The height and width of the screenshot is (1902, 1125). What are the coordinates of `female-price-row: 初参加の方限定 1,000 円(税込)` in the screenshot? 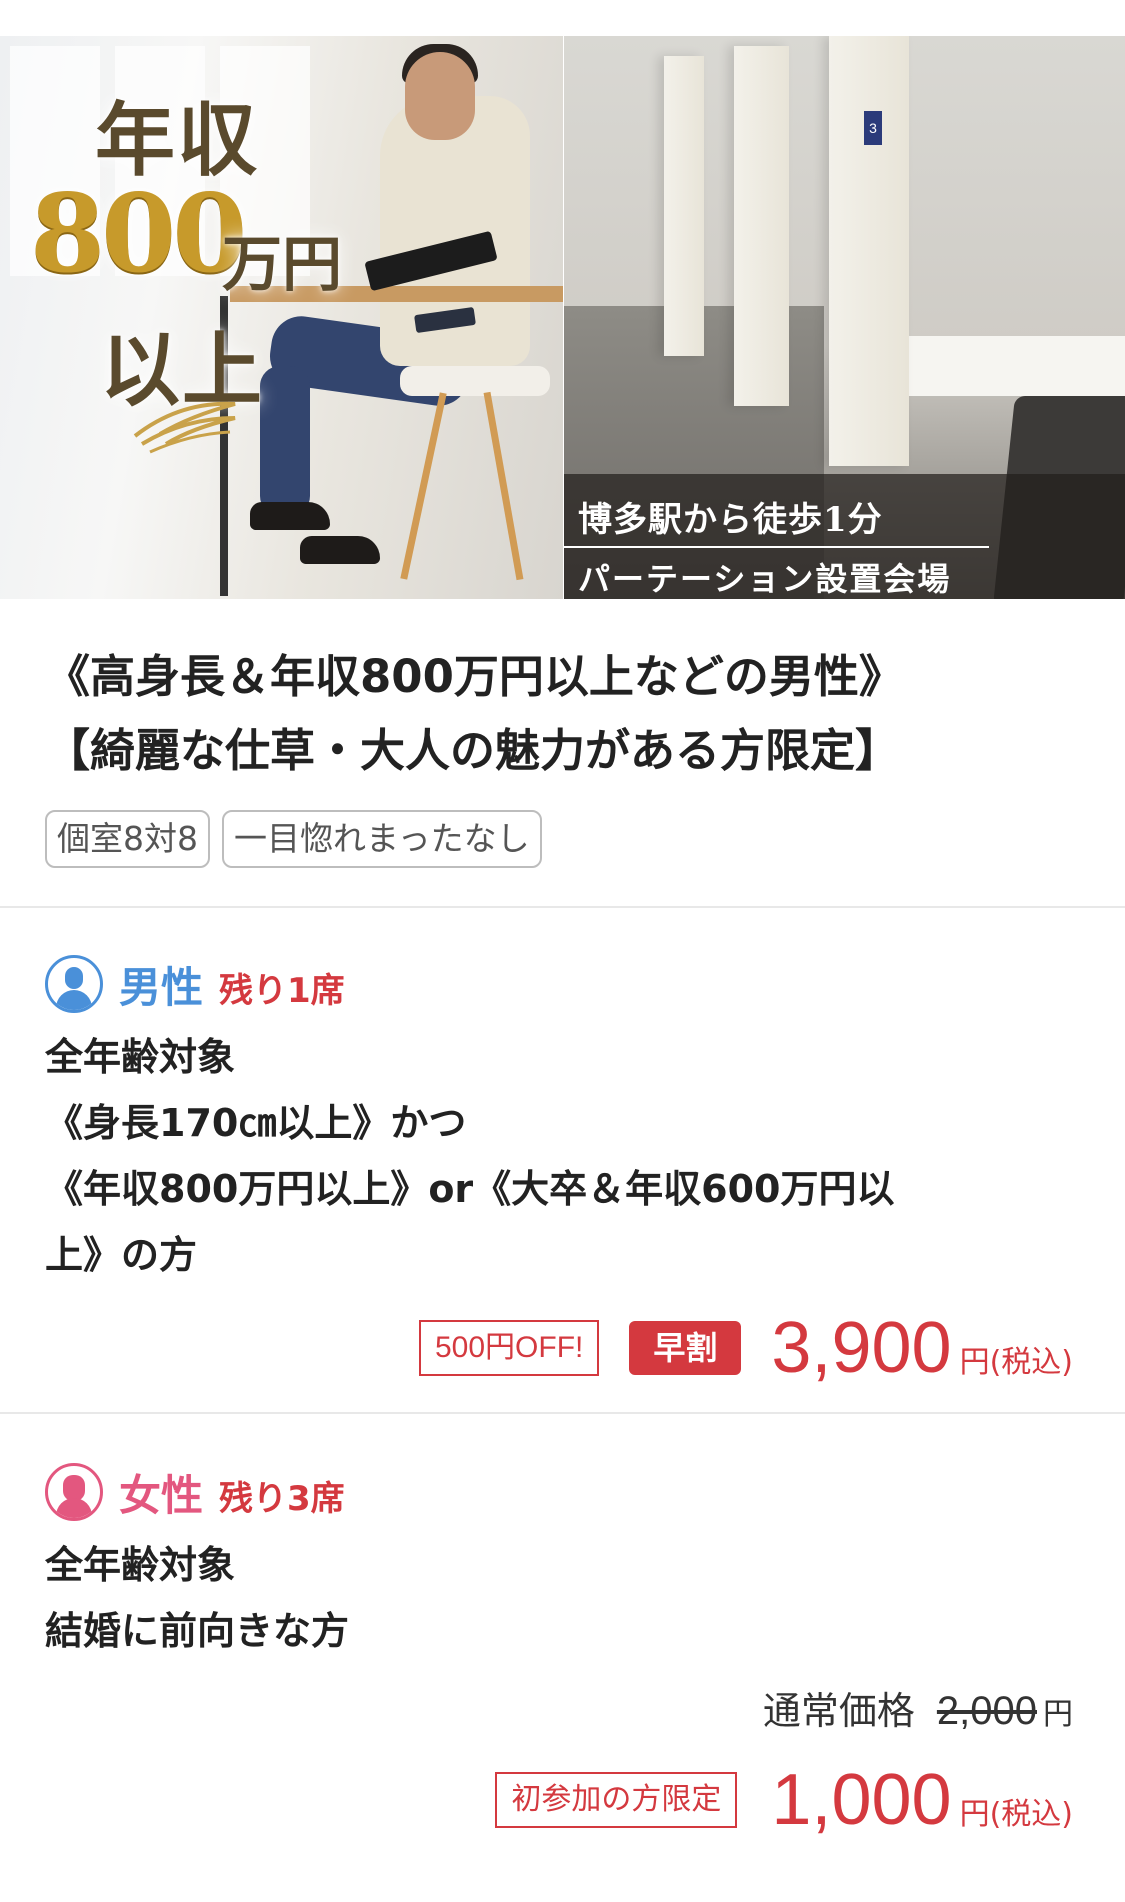 It's located at (784, 1800).